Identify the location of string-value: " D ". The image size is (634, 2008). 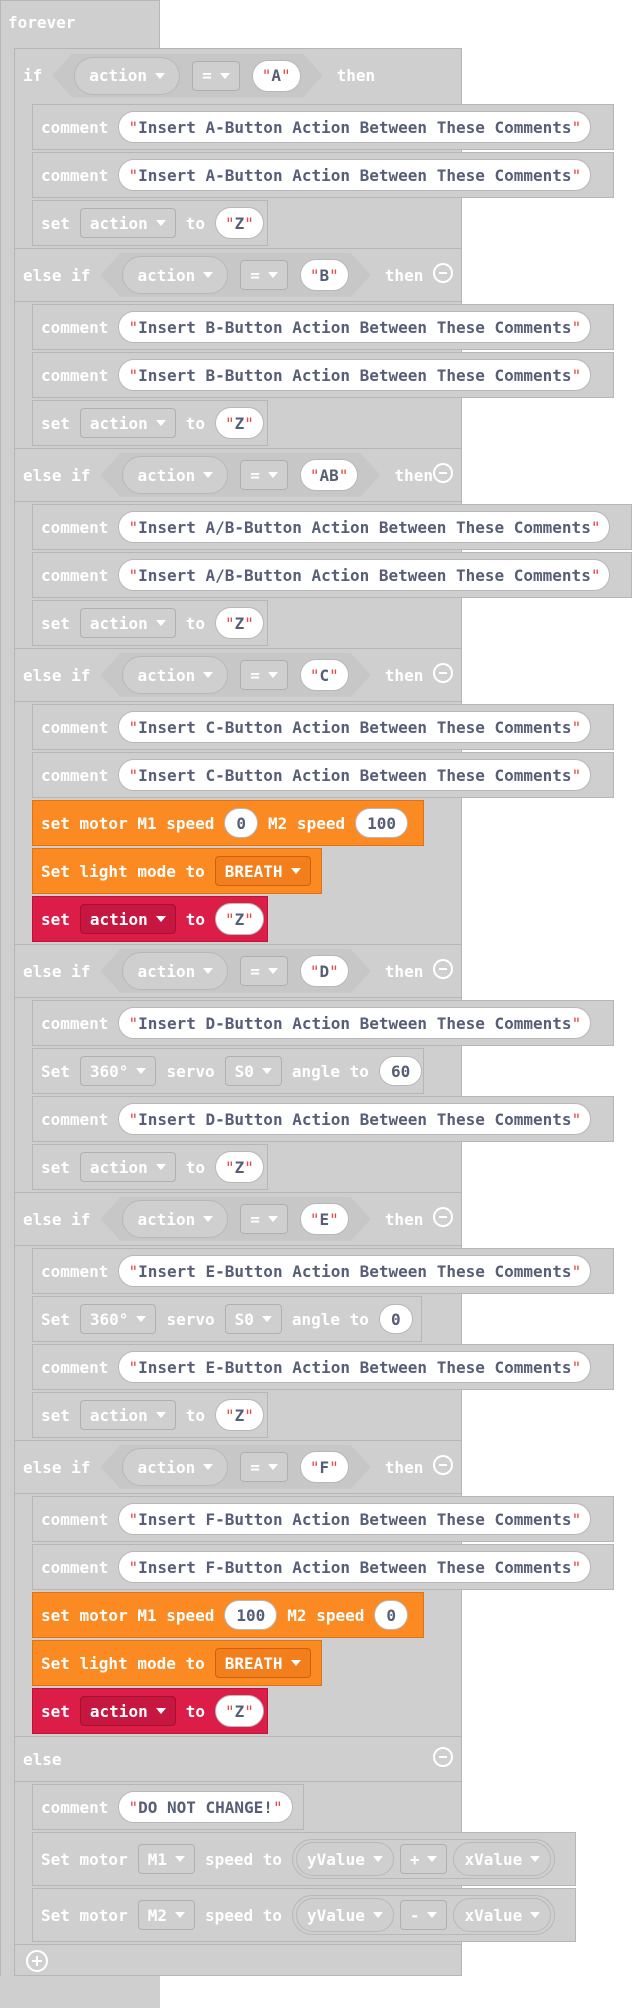
(324, 971).